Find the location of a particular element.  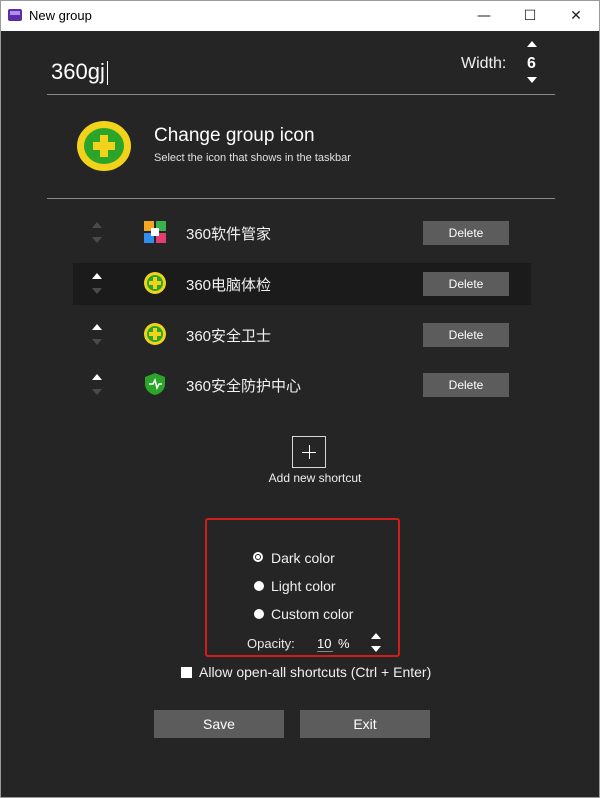

close-button: ✕ is located at coordinates (576, 16).